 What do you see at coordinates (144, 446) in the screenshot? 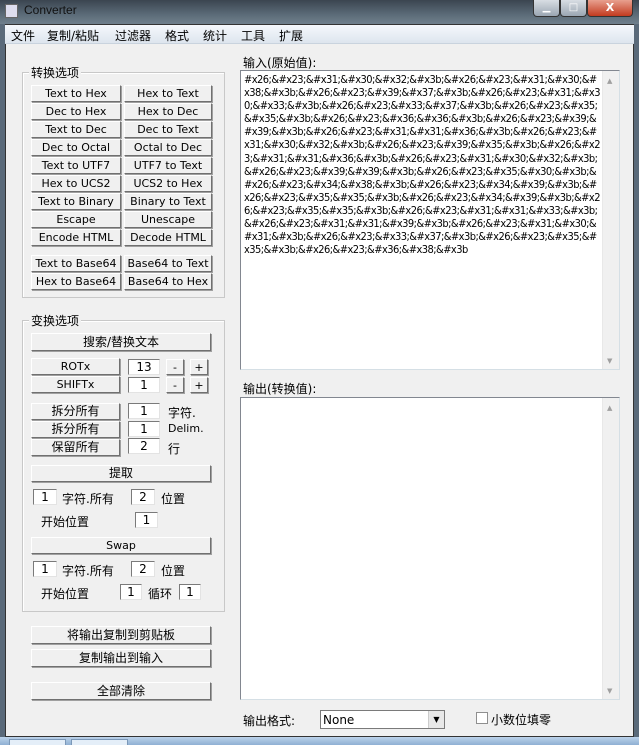
I see `keep-lines-input: 2` at bounding box center [144, 446].